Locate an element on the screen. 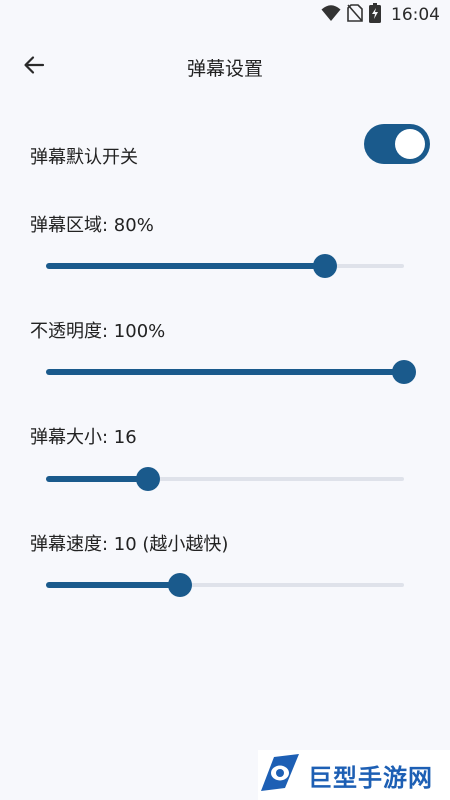 The image size is (450, 800). area-slider is located at coordinates (225, 266).